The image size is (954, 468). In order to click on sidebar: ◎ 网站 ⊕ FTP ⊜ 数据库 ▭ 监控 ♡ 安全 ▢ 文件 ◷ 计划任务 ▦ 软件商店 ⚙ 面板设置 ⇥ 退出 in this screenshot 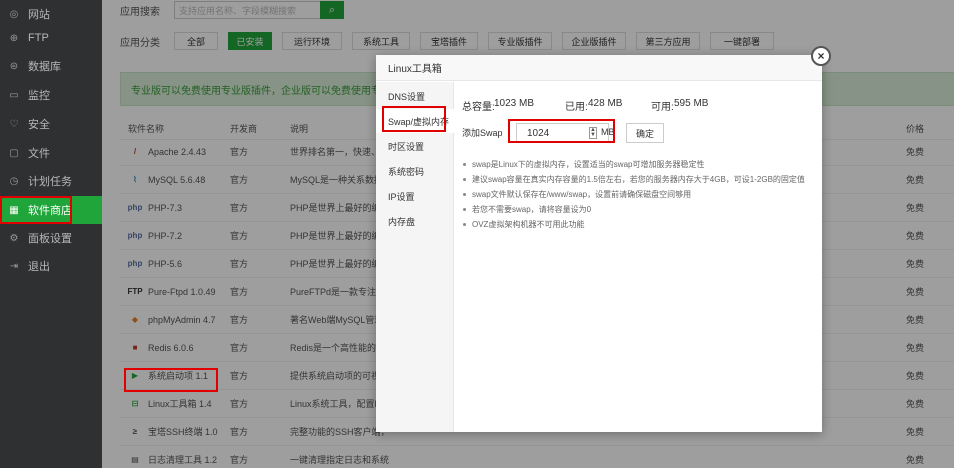, I will do `click(51, 234)`.